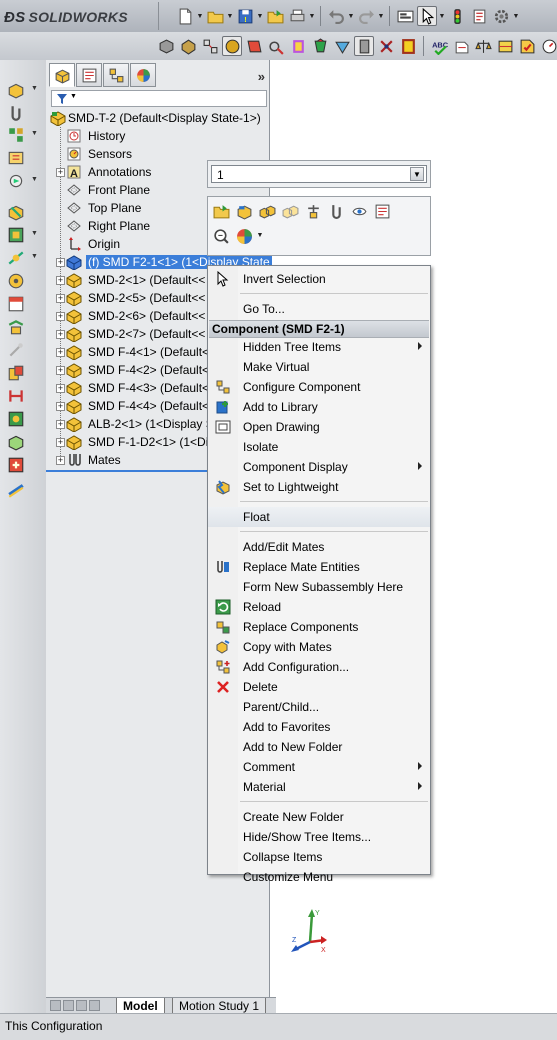 Image resolution: width=557 pixels, height=1040 pixels. What do you see at coordinates (439, 46) in the screenshot?
I see `spell-check-icon: ABC` at bounding box center [439, 46].